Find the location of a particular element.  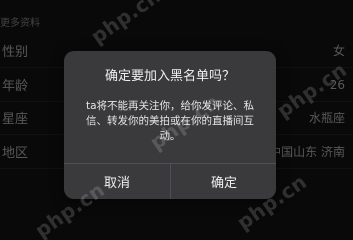

dialog-message: ta将不能再关注你，给你发评论、私信、转发你的美拍或在你的直播间互动。 is located at coordinates (170, 121).